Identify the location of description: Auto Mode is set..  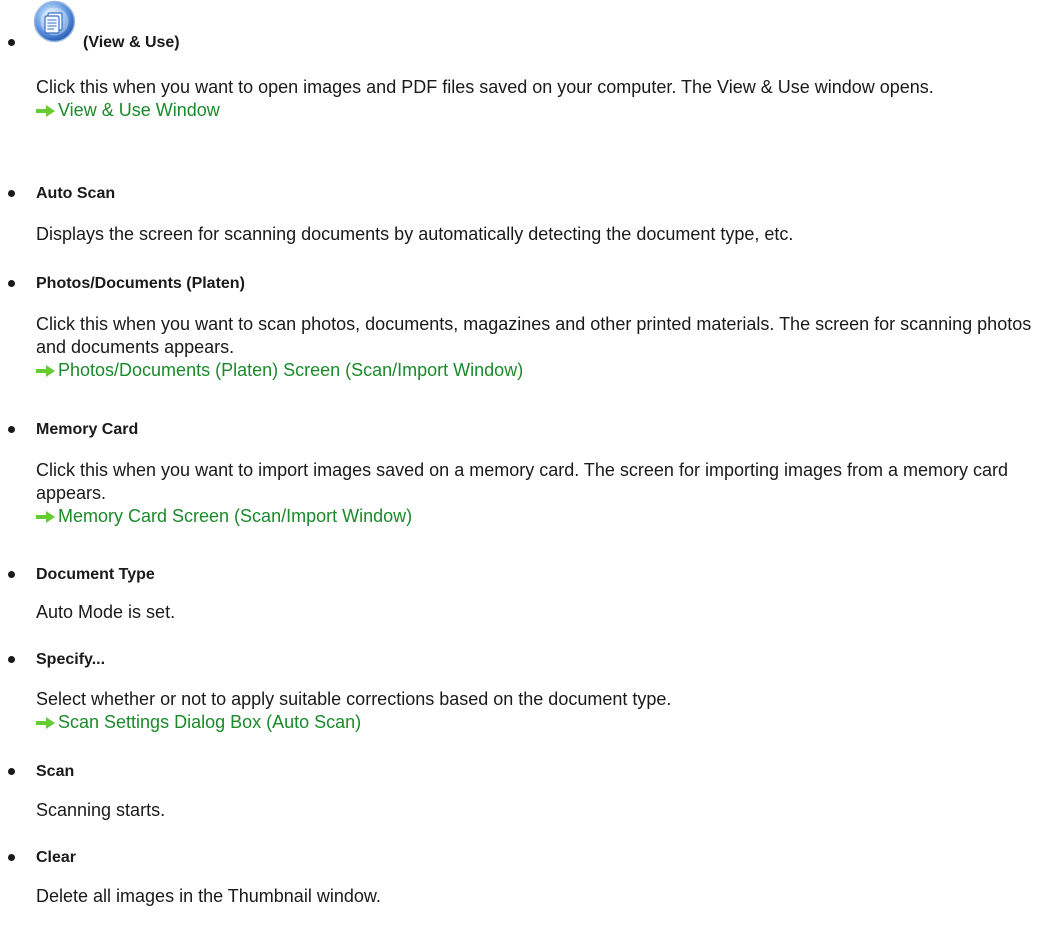
(540, 612).